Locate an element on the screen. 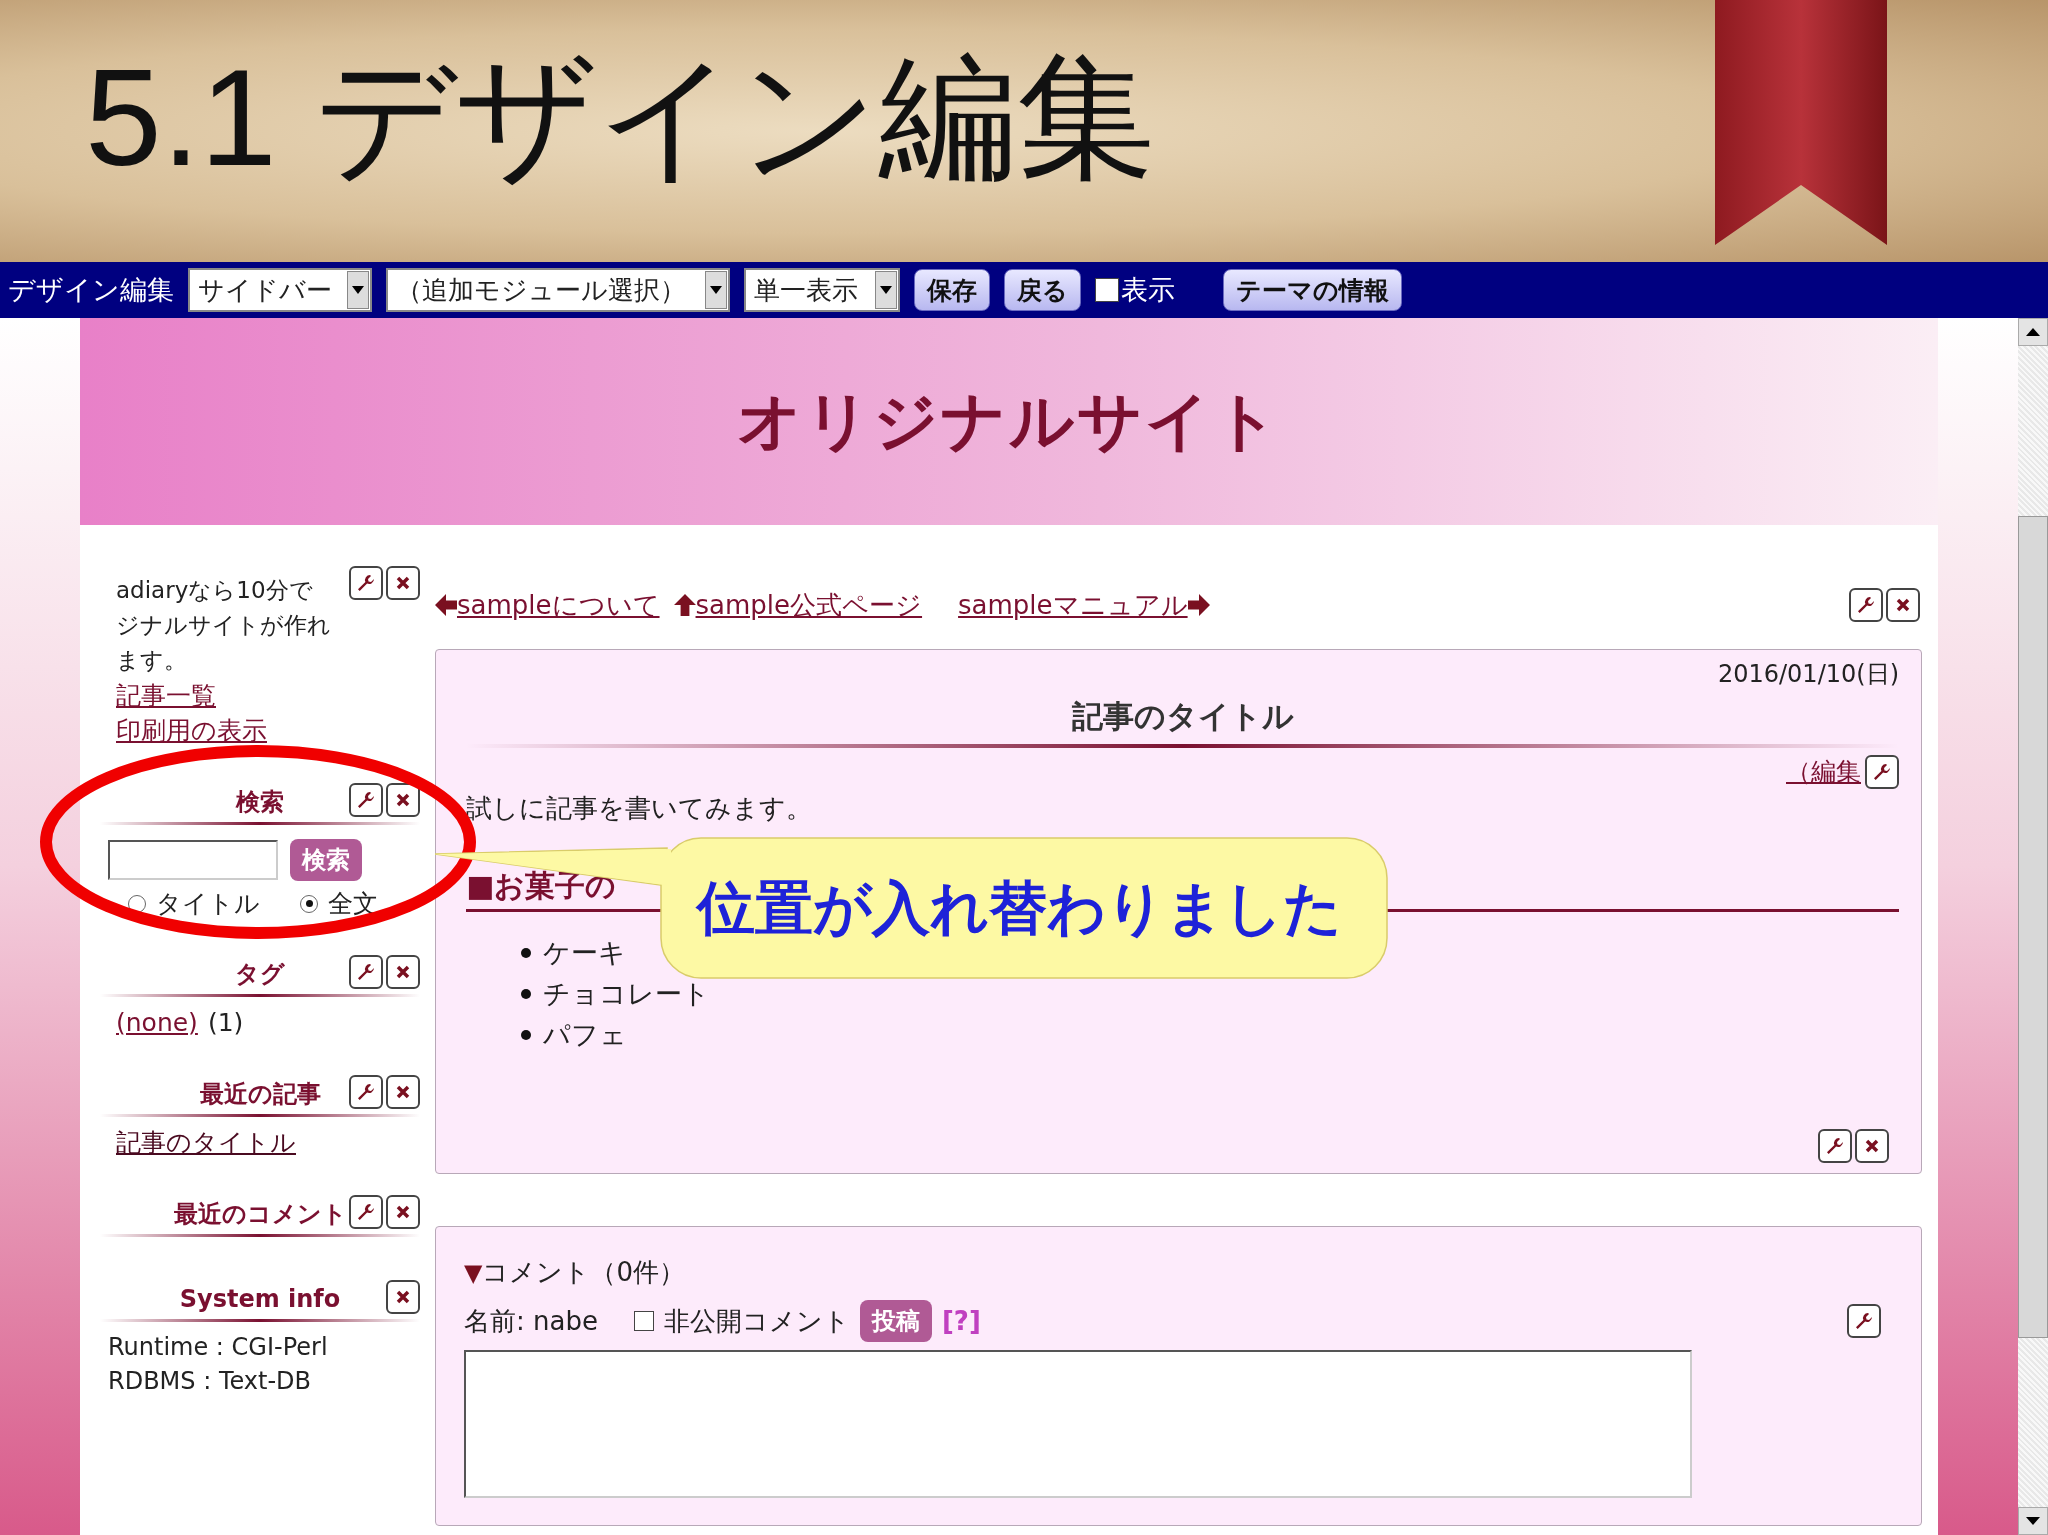 This screenshot has height=1535, width=2048. module-title: 最近の記事 is located at coordinates (260, 1094).